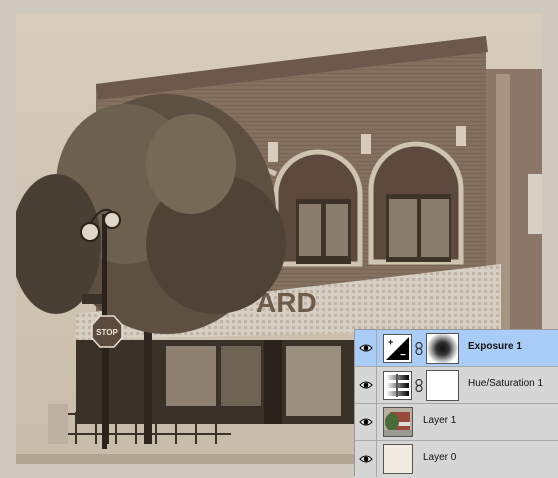 This screenshot has width=558, height=478. I want to click on layer-row-layer-1: Layer 1, so click(456, 422).